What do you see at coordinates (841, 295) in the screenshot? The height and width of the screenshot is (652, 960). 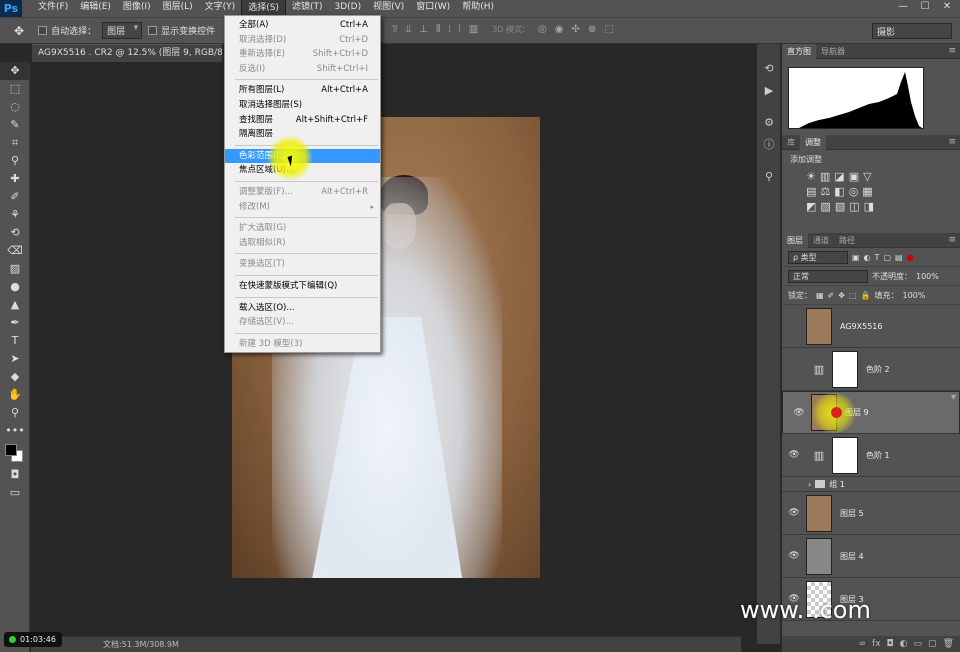 I see `lock-position-icon: ✥` at bounding box center [841, 295].